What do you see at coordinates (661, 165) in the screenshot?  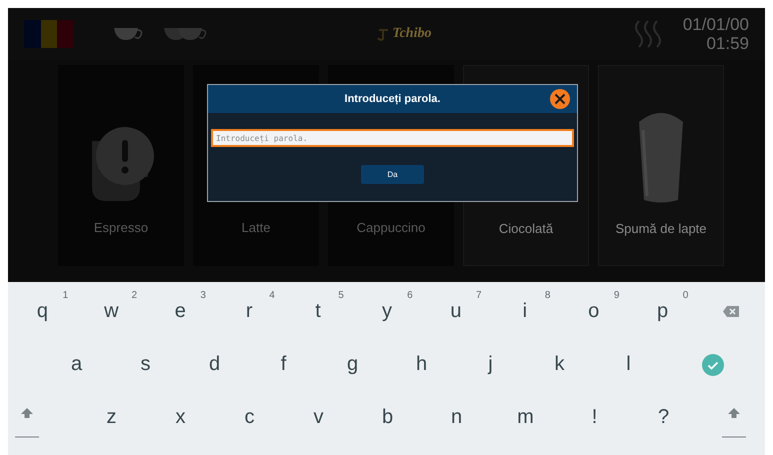 I see `drink-tile: Spumă de lapte` at bounding box center [661, 165].